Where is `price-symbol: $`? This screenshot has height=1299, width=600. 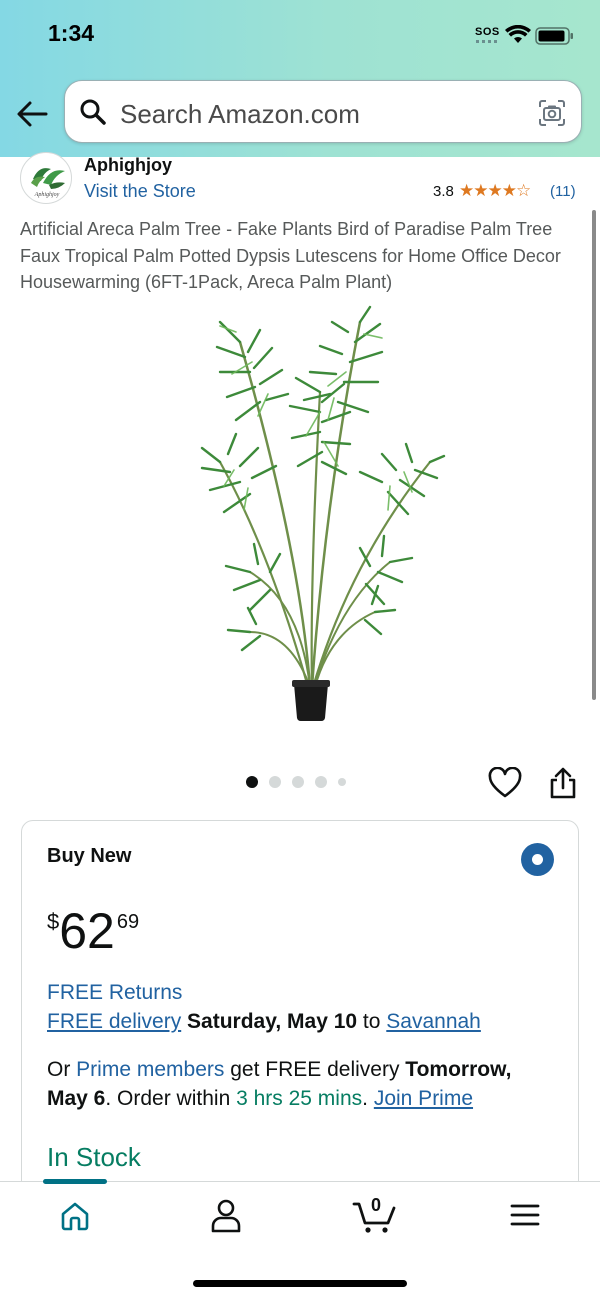 price-symbol: $ is located at coordinates (53, 921).